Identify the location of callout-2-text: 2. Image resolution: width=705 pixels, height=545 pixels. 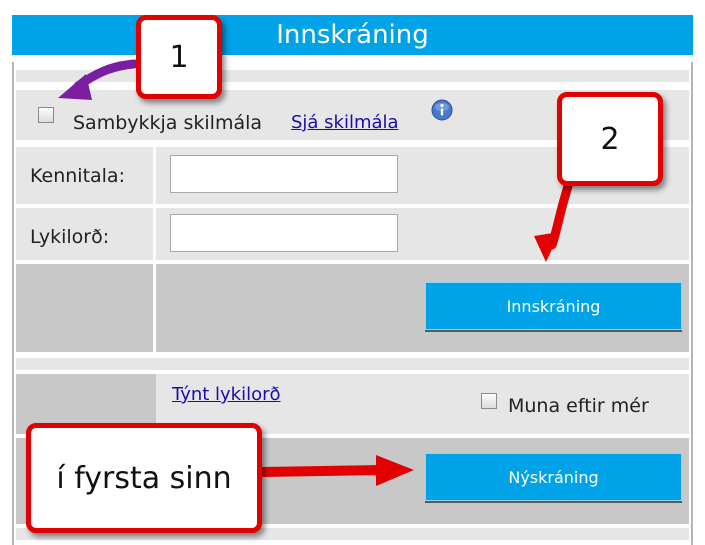
(610, 139).